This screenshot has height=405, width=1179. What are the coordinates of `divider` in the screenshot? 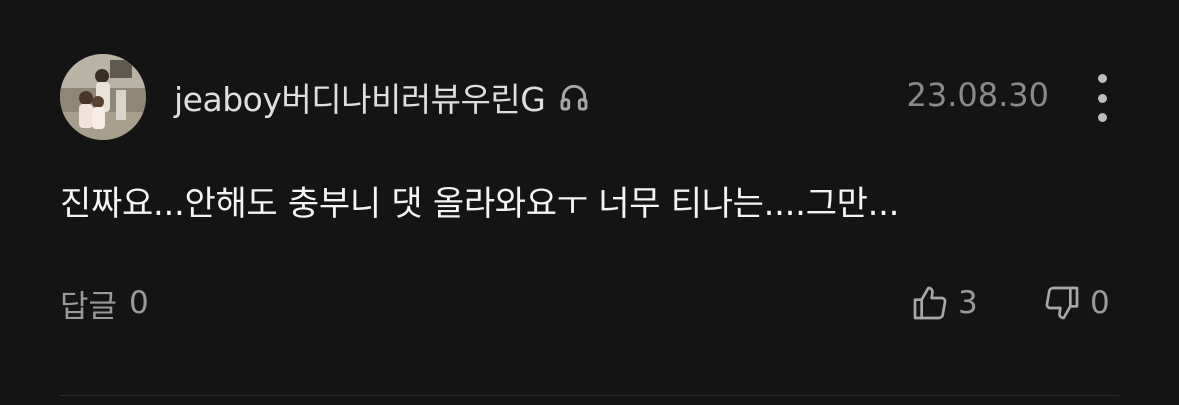 It's located at (589, 395).